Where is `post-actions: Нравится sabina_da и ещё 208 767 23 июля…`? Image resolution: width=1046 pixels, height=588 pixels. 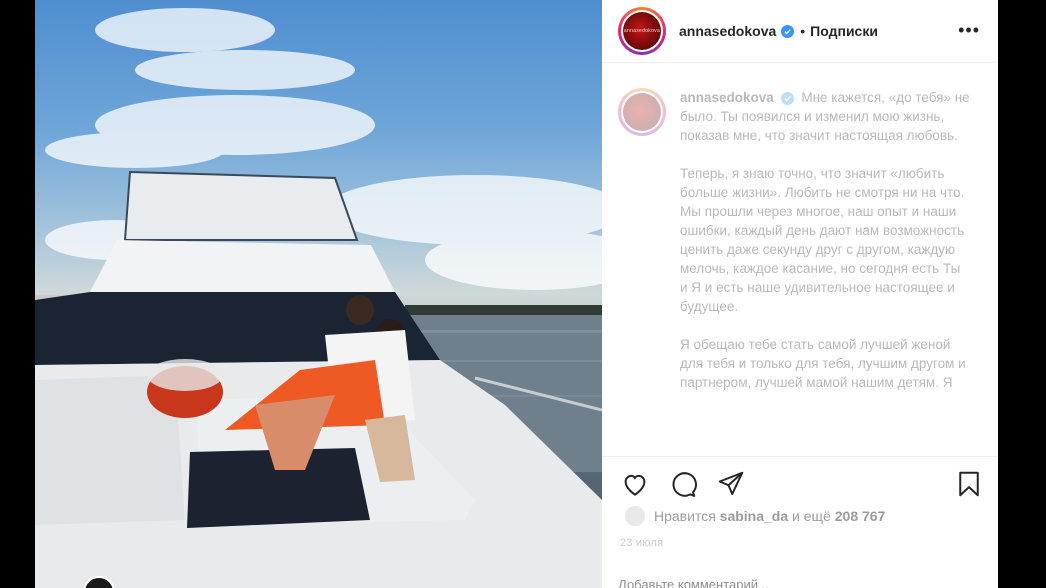 post-actions: Нравится sabina_da и ещё 208 767 23 июля… is located at coordinates (800, 522).